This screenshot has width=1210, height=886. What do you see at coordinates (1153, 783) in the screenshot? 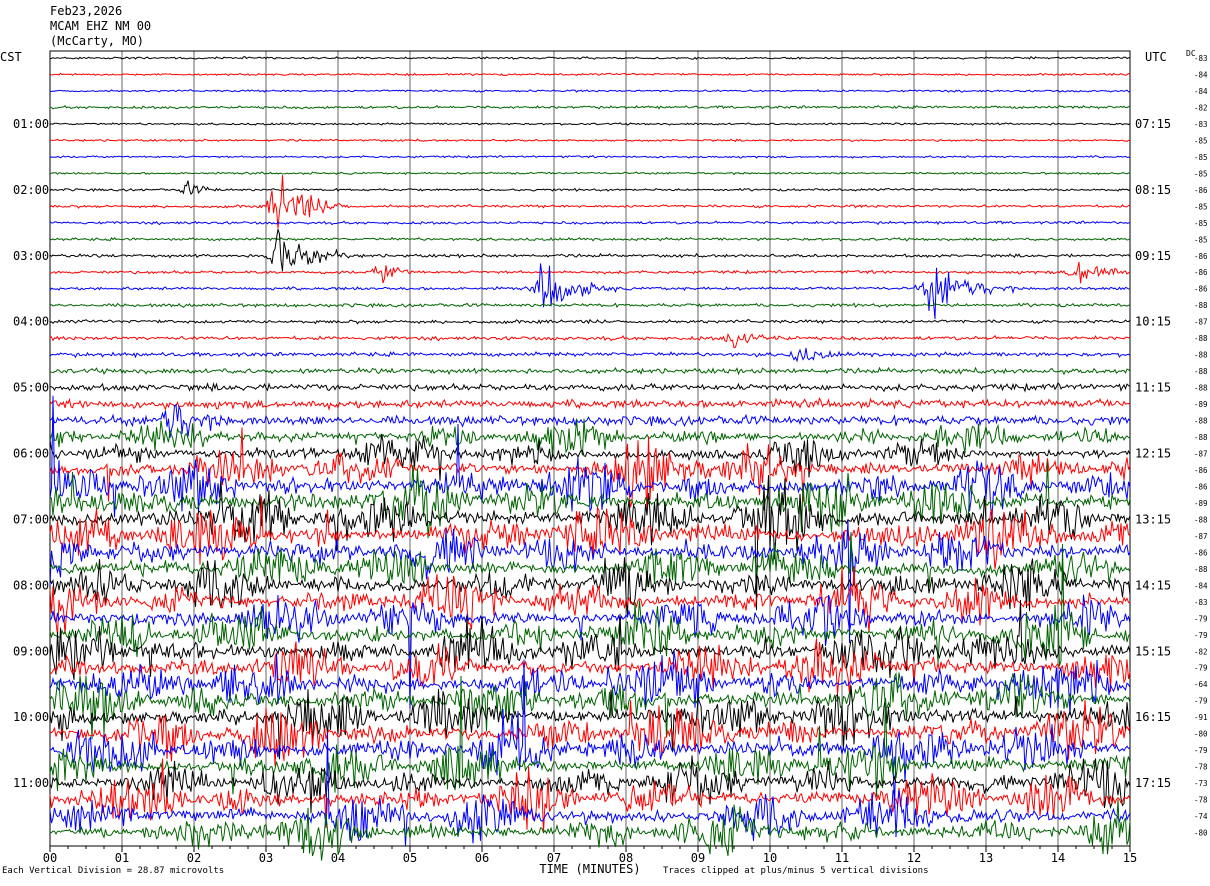
I see `right-hour-label: 17:15` at bounding box center [1153, 783].